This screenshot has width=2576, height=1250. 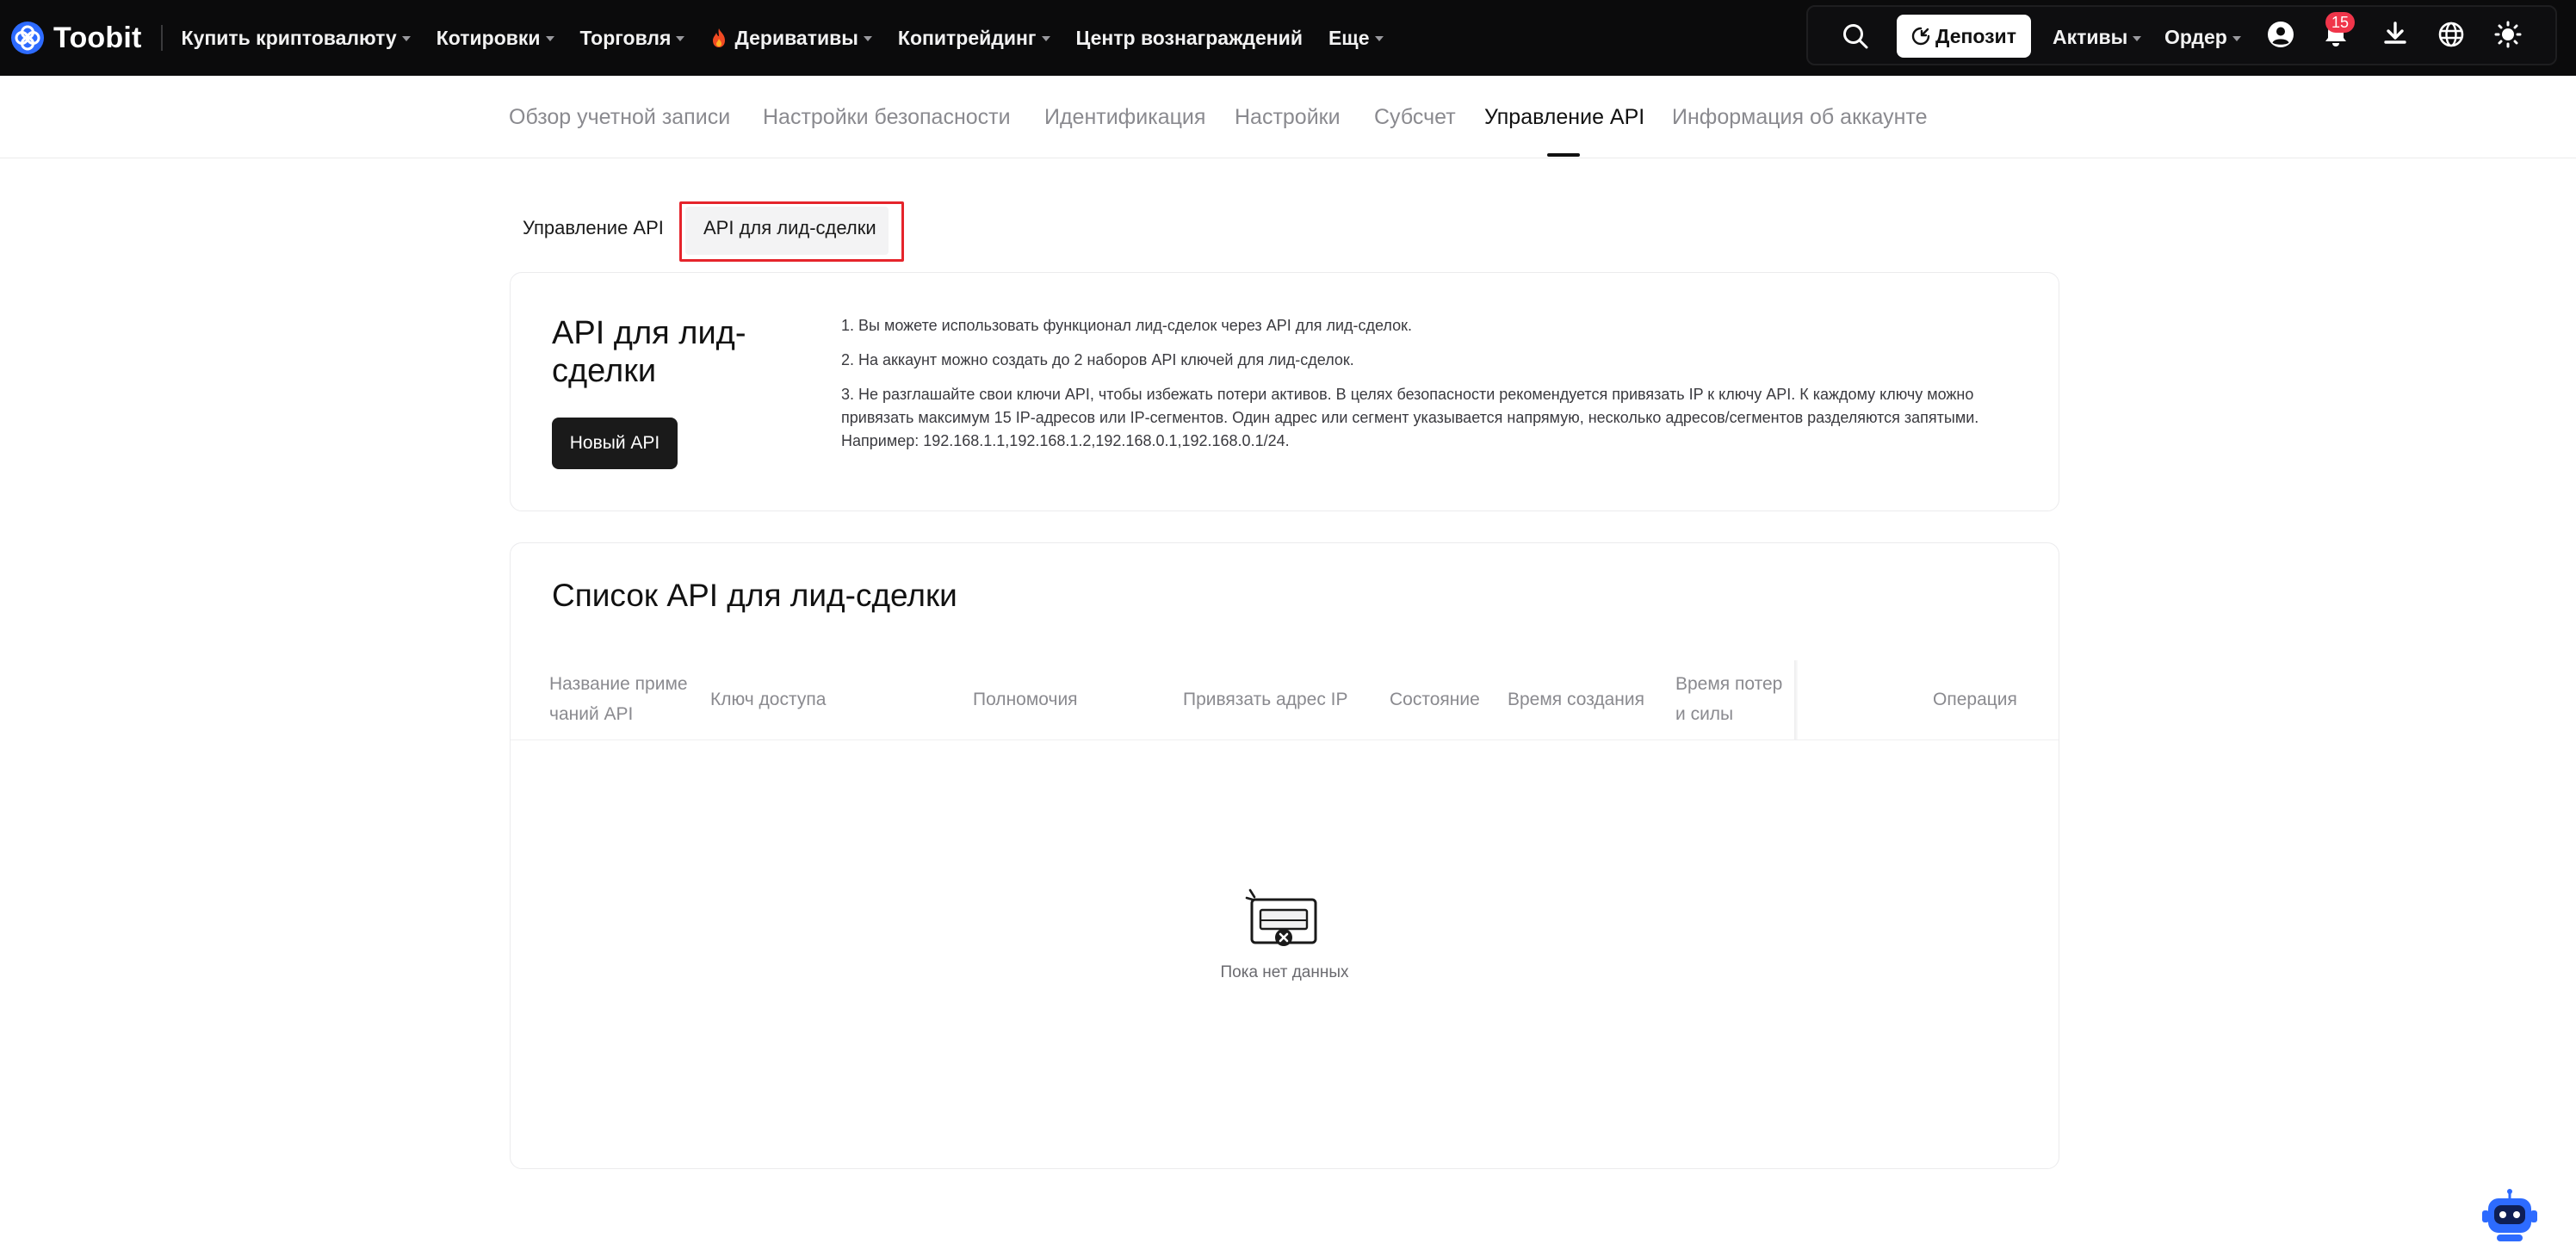 What do you see at coordinates (619, 117) in the screenshot?
I see `tab-account-overview: Обзор учетной записи` at bounding box center [619, 117].